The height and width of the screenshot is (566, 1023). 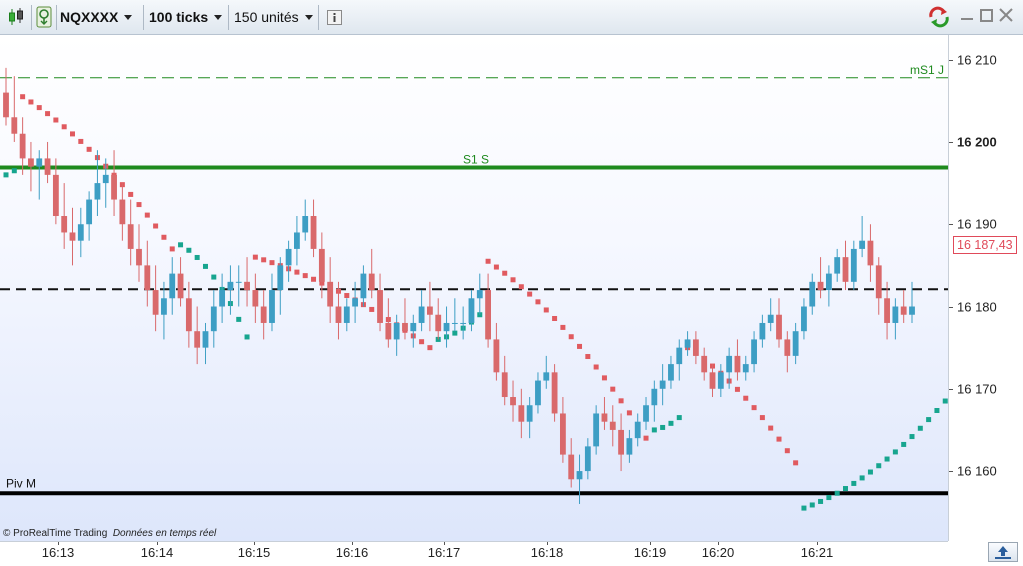 I want to click on time-tick-label: 16:16, so click(x=352, y=552).